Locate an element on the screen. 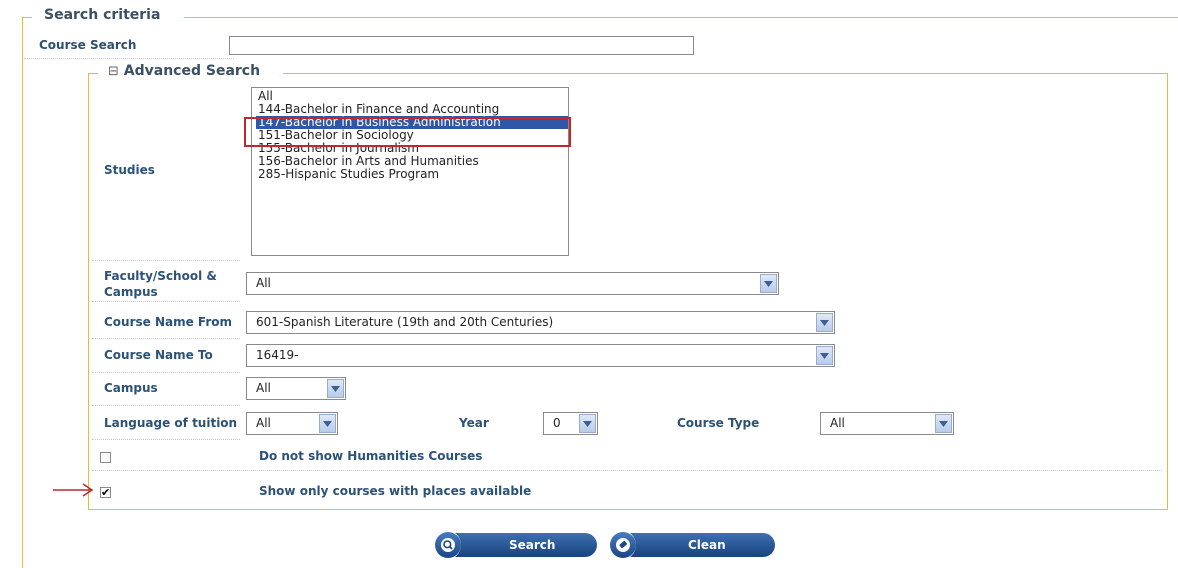  campus-label: Campus is located at coordinates (131, 388).